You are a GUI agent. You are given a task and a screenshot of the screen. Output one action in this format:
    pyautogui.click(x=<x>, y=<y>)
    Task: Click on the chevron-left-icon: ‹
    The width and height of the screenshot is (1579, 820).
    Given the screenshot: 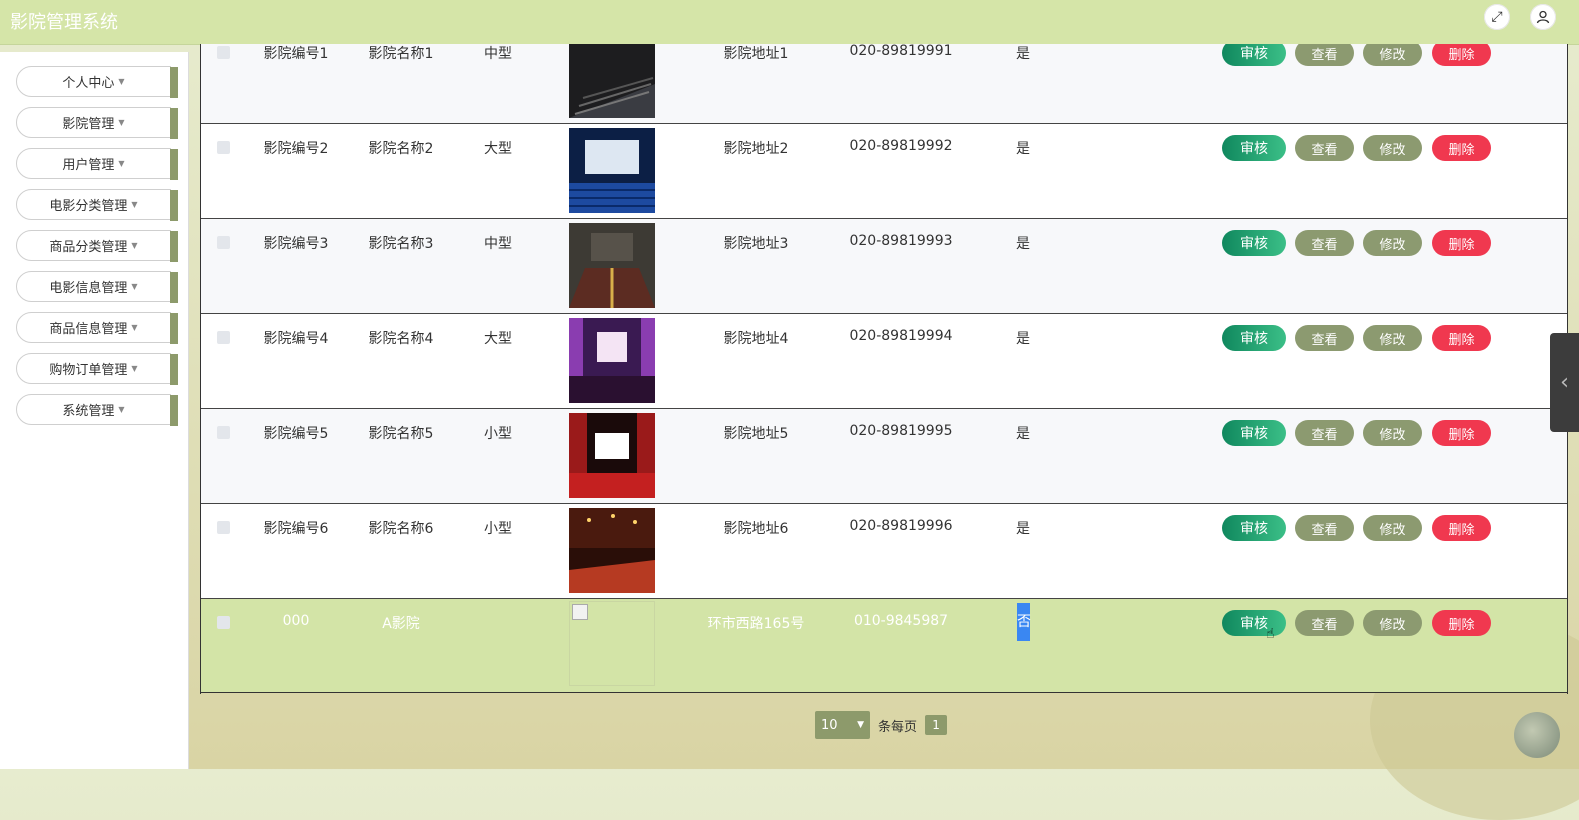 What is the action you would take?
    pyautogui.click(x=1564, y=382)
    